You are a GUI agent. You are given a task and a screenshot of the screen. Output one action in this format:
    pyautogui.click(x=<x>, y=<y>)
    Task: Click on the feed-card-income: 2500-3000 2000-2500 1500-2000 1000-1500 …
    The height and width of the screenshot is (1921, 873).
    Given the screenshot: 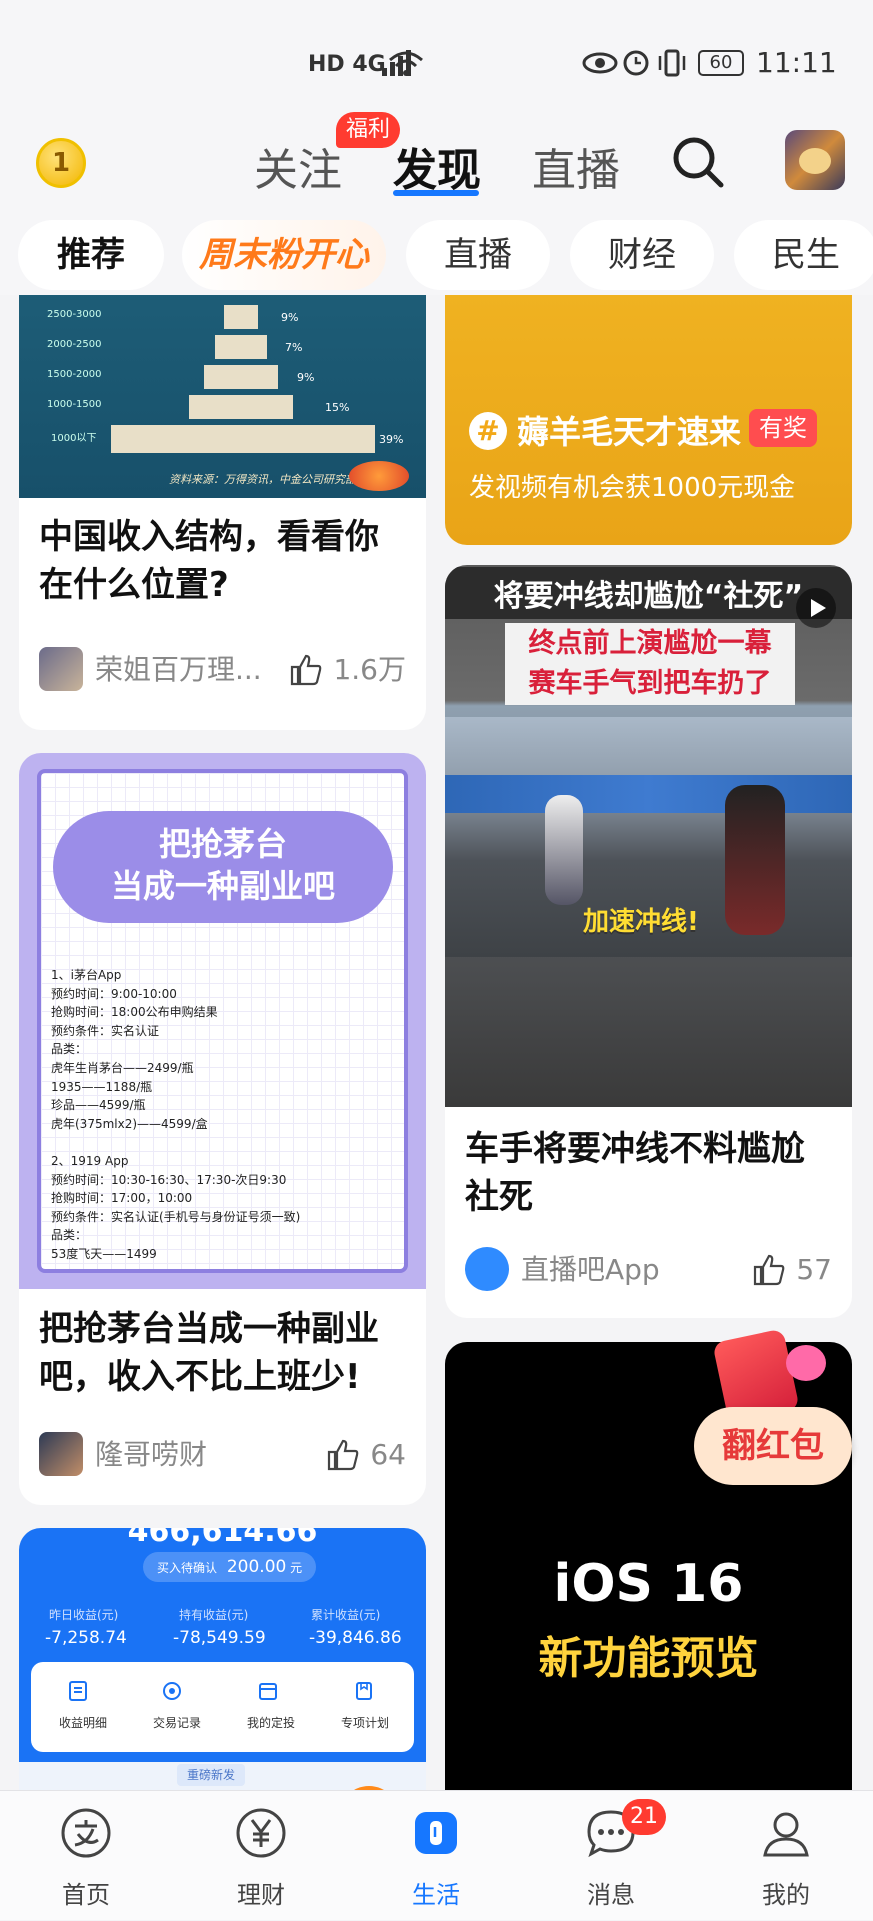 What is the action you would take?
    pyautogui.click(x=222, y=512)
    